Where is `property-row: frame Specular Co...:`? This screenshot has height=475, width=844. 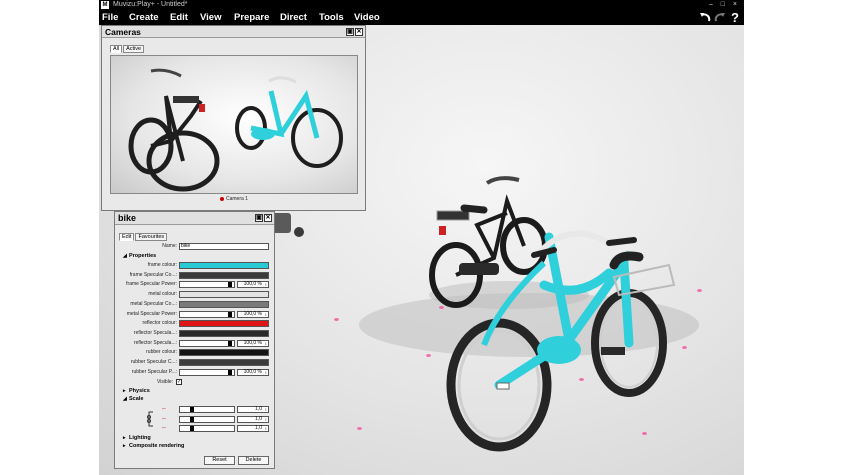 property-row: frame Specular Co...: is located at coordinates (194, 275).